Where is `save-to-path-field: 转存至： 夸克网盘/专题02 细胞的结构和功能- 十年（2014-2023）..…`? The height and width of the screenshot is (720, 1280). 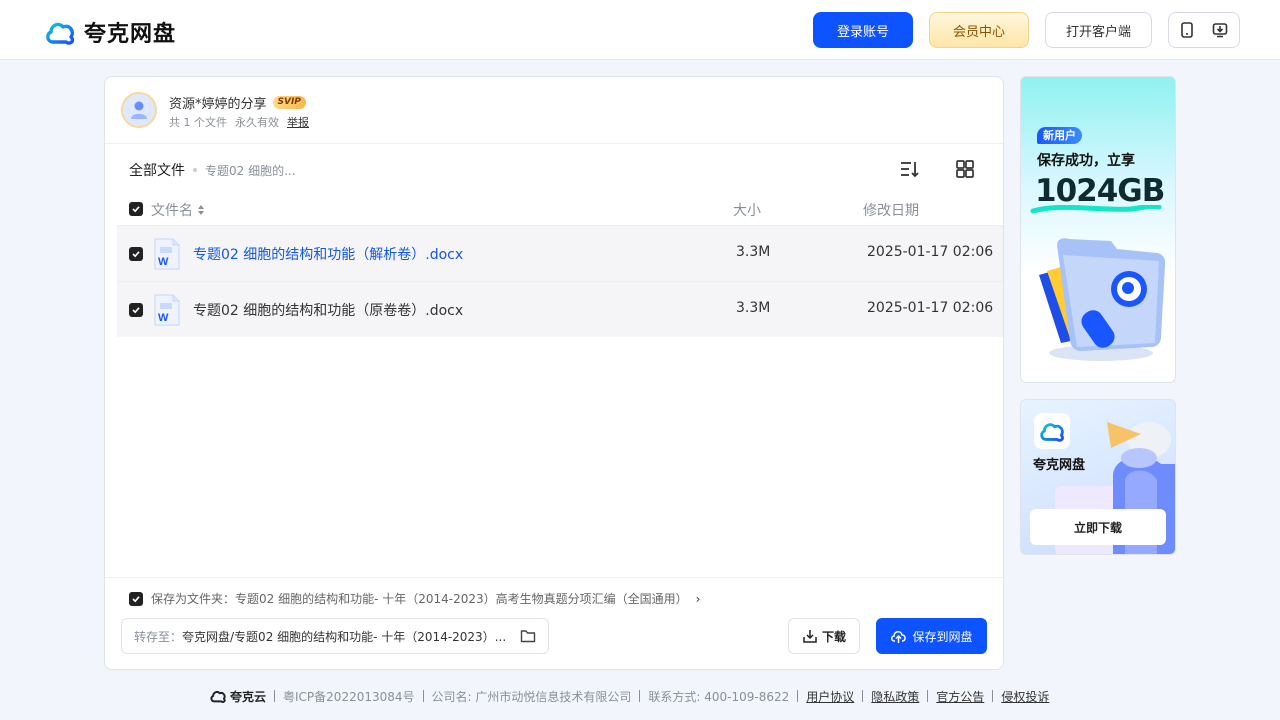
save-to-path-field: 转存至： 夸克网盘/专题02 细胞的结构和功能- 十年（2014-2023）..… is located at coordinates (335, 636).